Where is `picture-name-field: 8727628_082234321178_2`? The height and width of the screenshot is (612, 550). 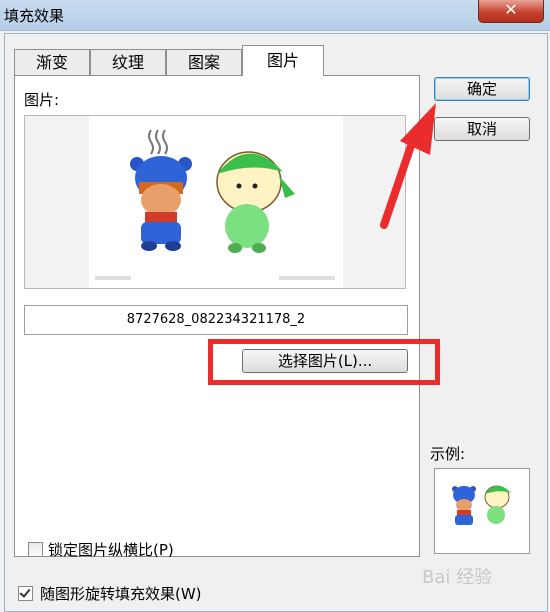 picture-name-field: 8727628_082234321178_2 is located at coordinates (216, 320).